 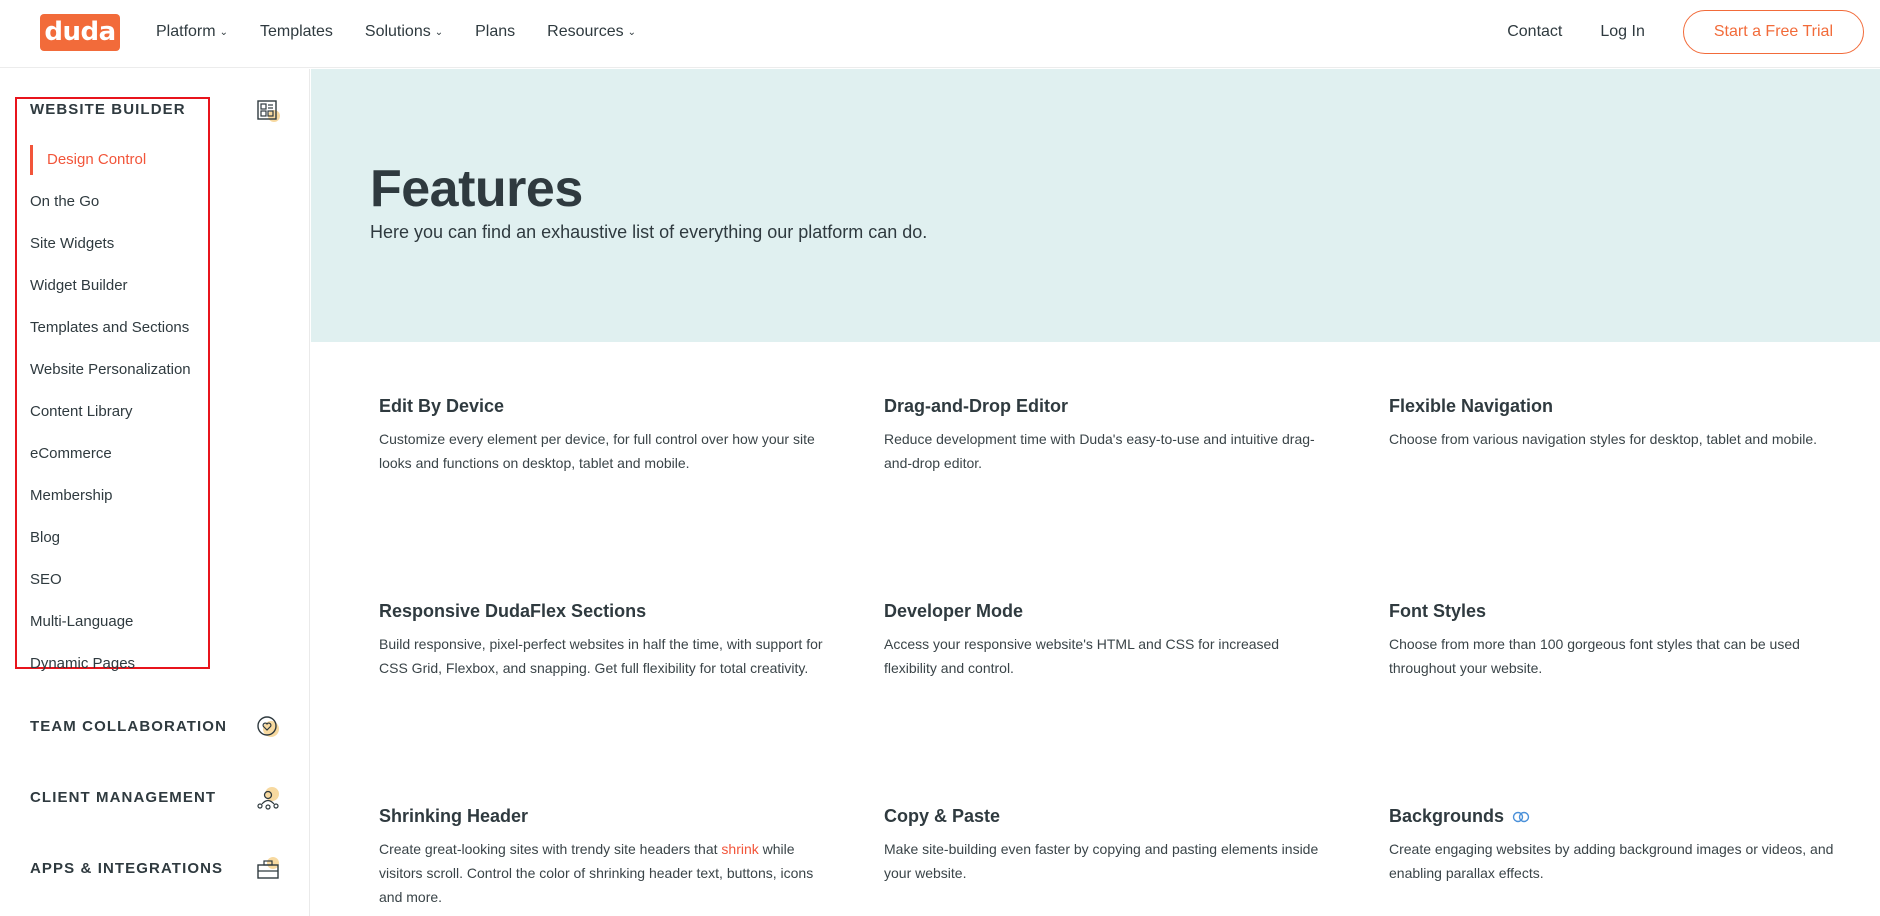 I want to click on sidebar-item-site-widgets: Site Widgets, so click(x=110, y=244).